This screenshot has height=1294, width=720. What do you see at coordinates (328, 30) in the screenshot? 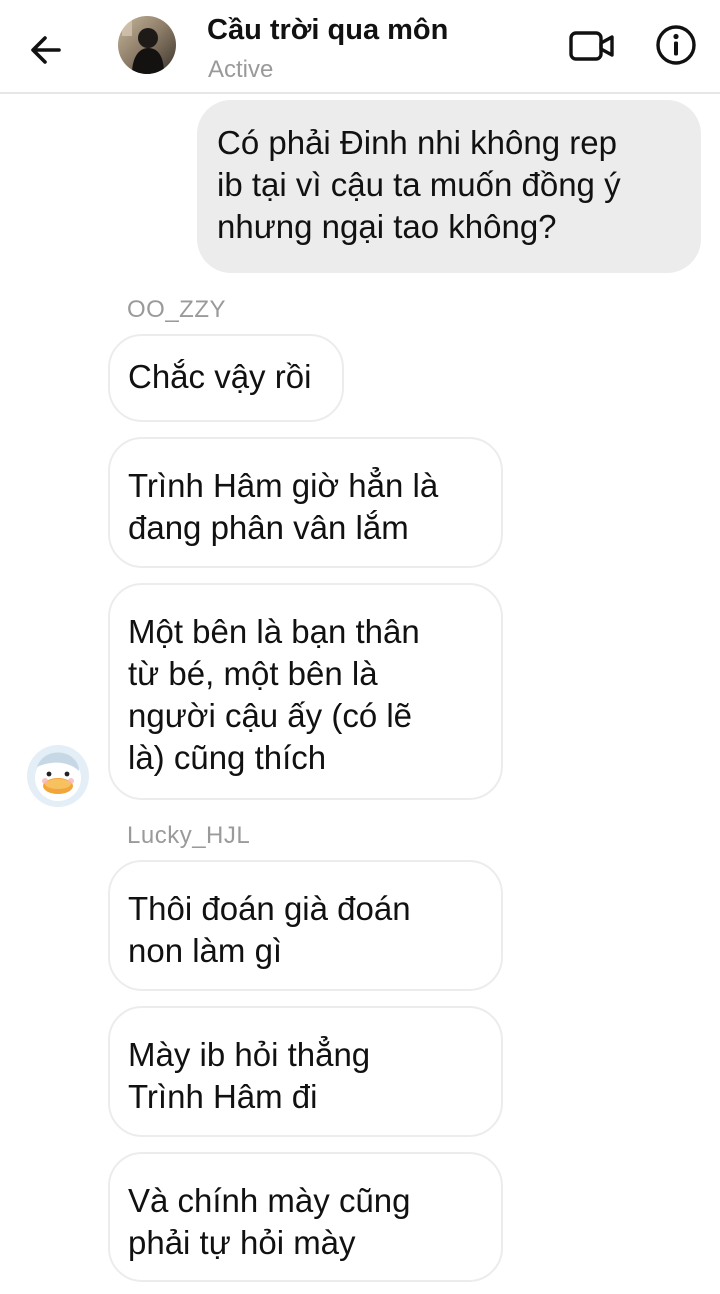
I see `chat-title: Cầu trời qua môn` at bounding box center [328, 30].